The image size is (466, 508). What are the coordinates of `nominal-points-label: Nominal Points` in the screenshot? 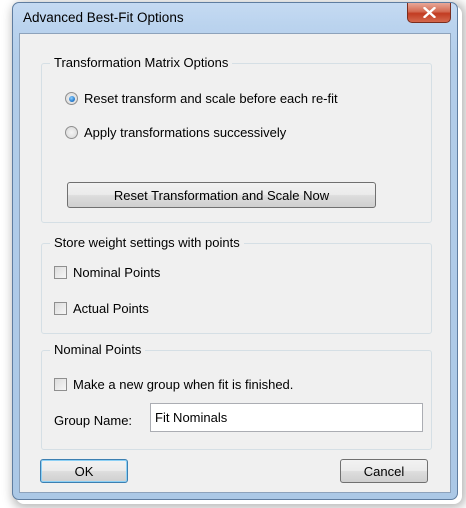 It's located at (117, 272).